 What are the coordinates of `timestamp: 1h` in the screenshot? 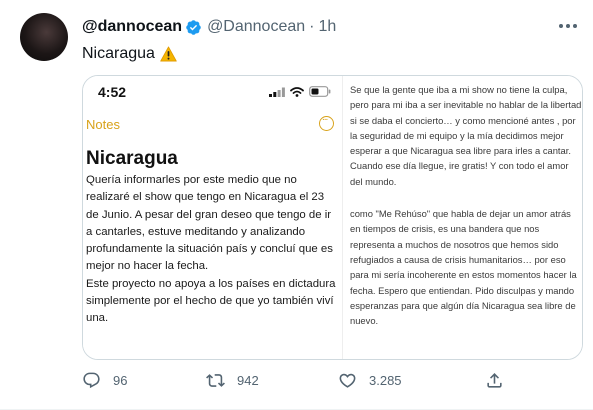 It's located at (327, 27).